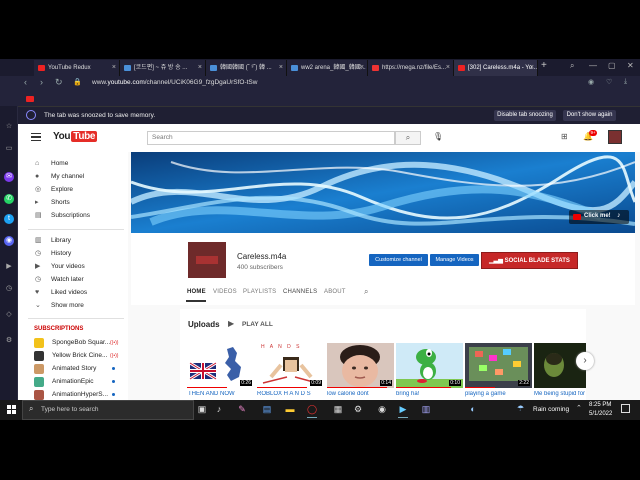 The height and width of the screenshot is (480, 640). What do you see at coordinates (429, 394) in the screenshot?
I see `video-title: bring ha!` at bounding box center [429, 394].